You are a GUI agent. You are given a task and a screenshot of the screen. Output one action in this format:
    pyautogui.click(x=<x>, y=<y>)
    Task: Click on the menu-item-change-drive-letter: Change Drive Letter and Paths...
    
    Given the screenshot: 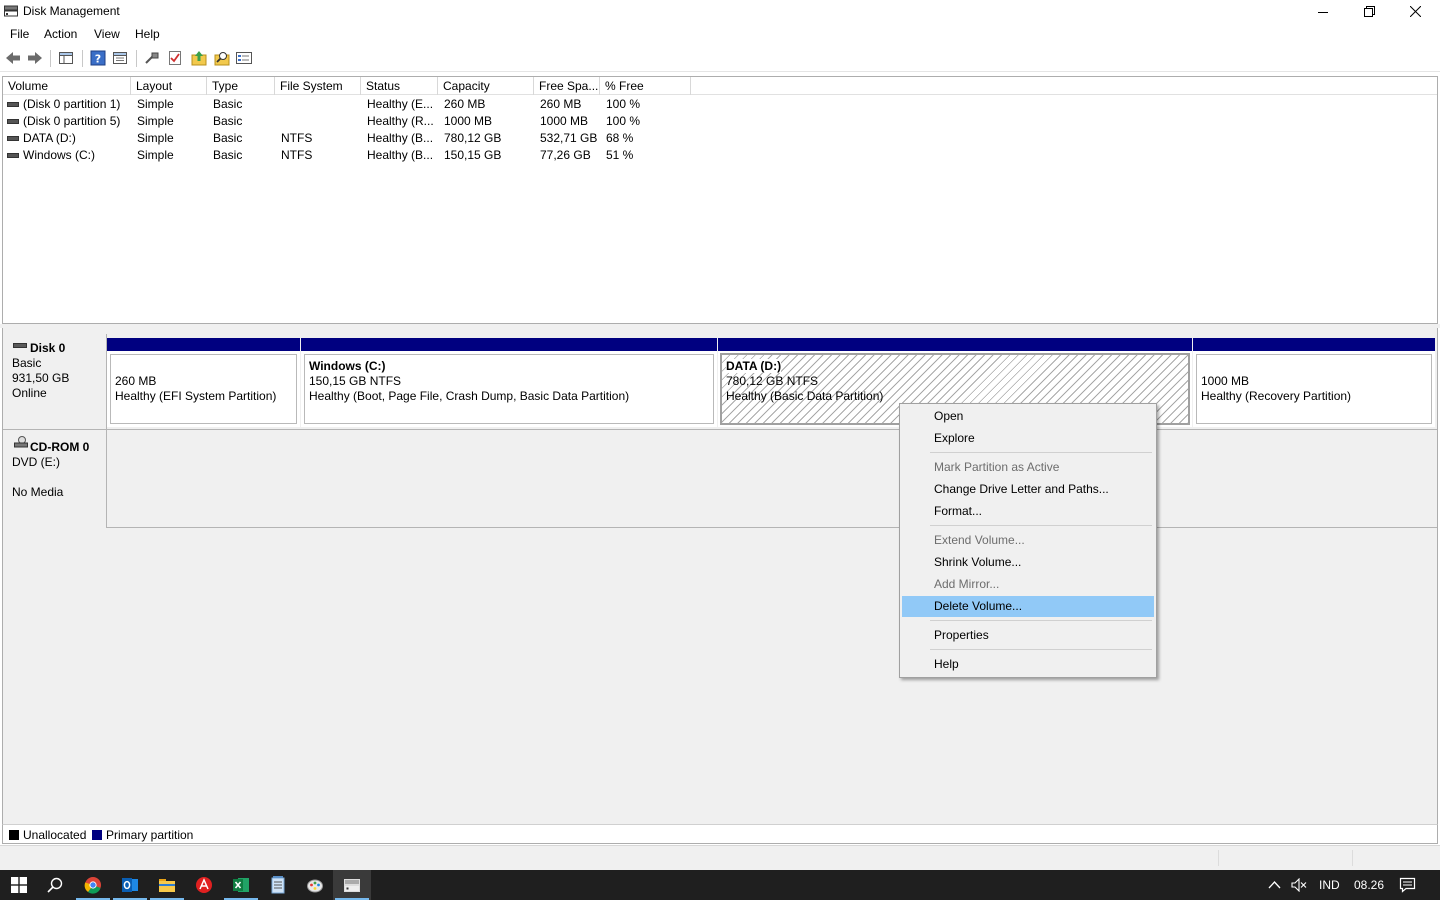 What is the action you would take?
    pyautogui.click(x=1028, y=489)
    